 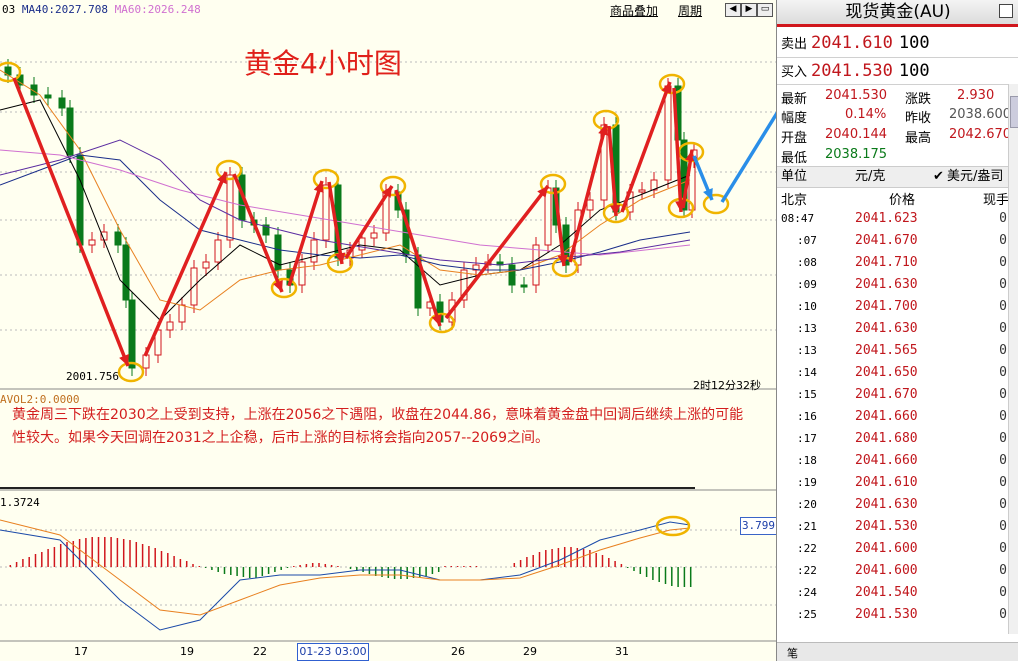 What do you see at coordinates (727, 385) in the screenshot?
I see `countdown-label: 2时12分32秒` at bounding box center [727, 385].